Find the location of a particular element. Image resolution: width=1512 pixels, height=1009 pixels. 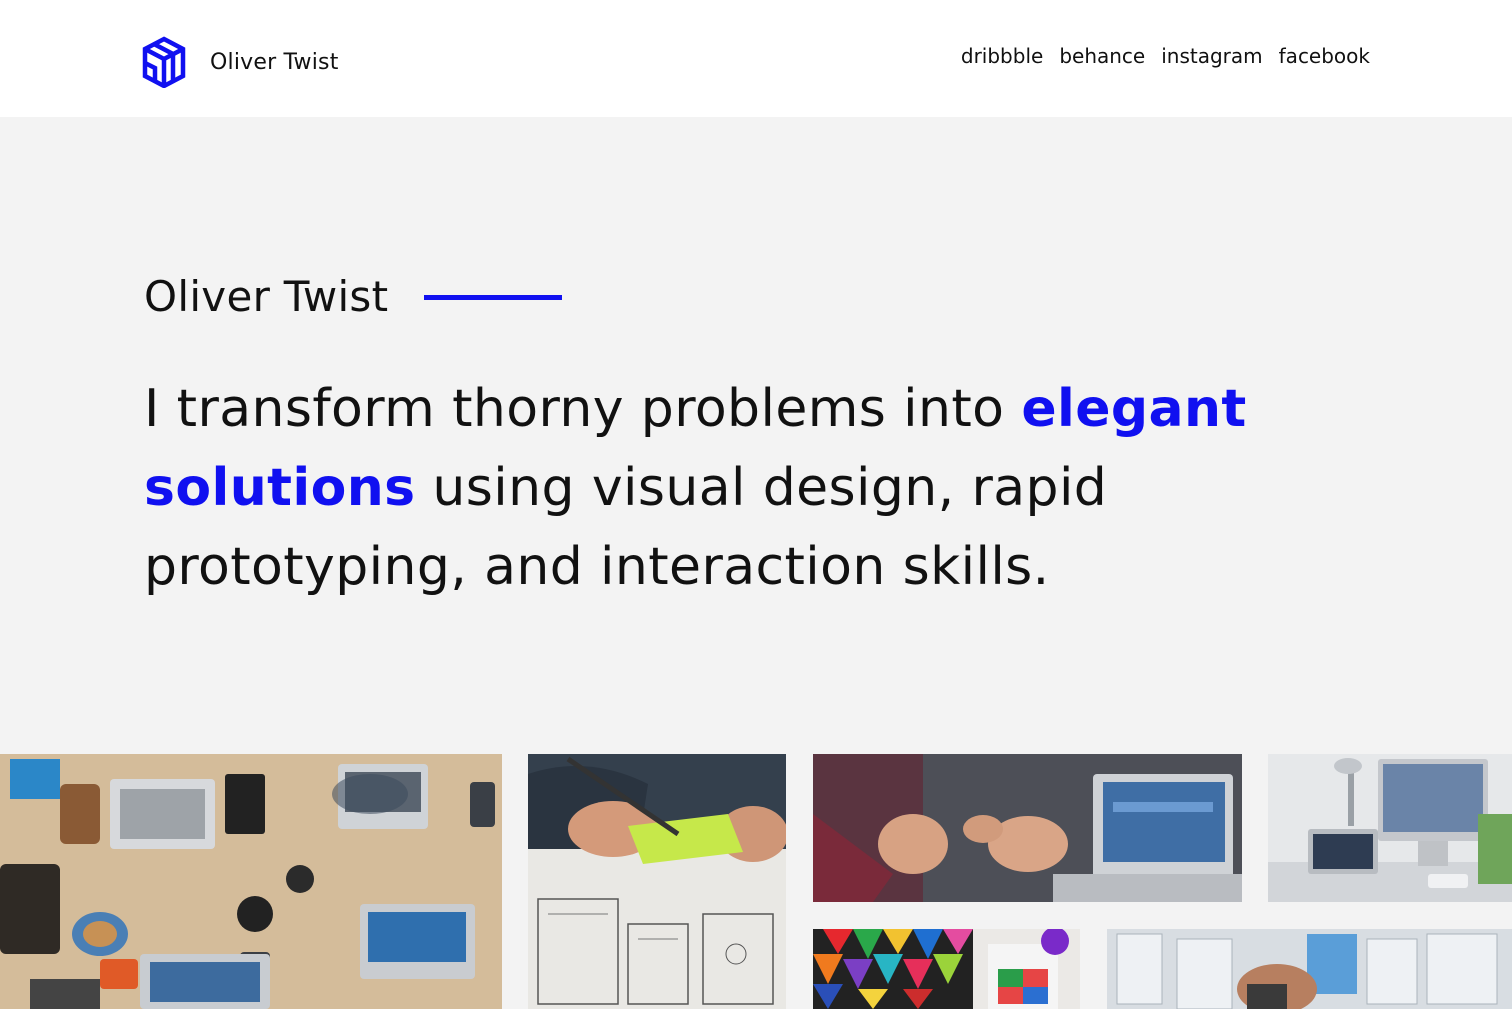

hero-name-row: Oliver Twist is located at coordinates (353, 296).